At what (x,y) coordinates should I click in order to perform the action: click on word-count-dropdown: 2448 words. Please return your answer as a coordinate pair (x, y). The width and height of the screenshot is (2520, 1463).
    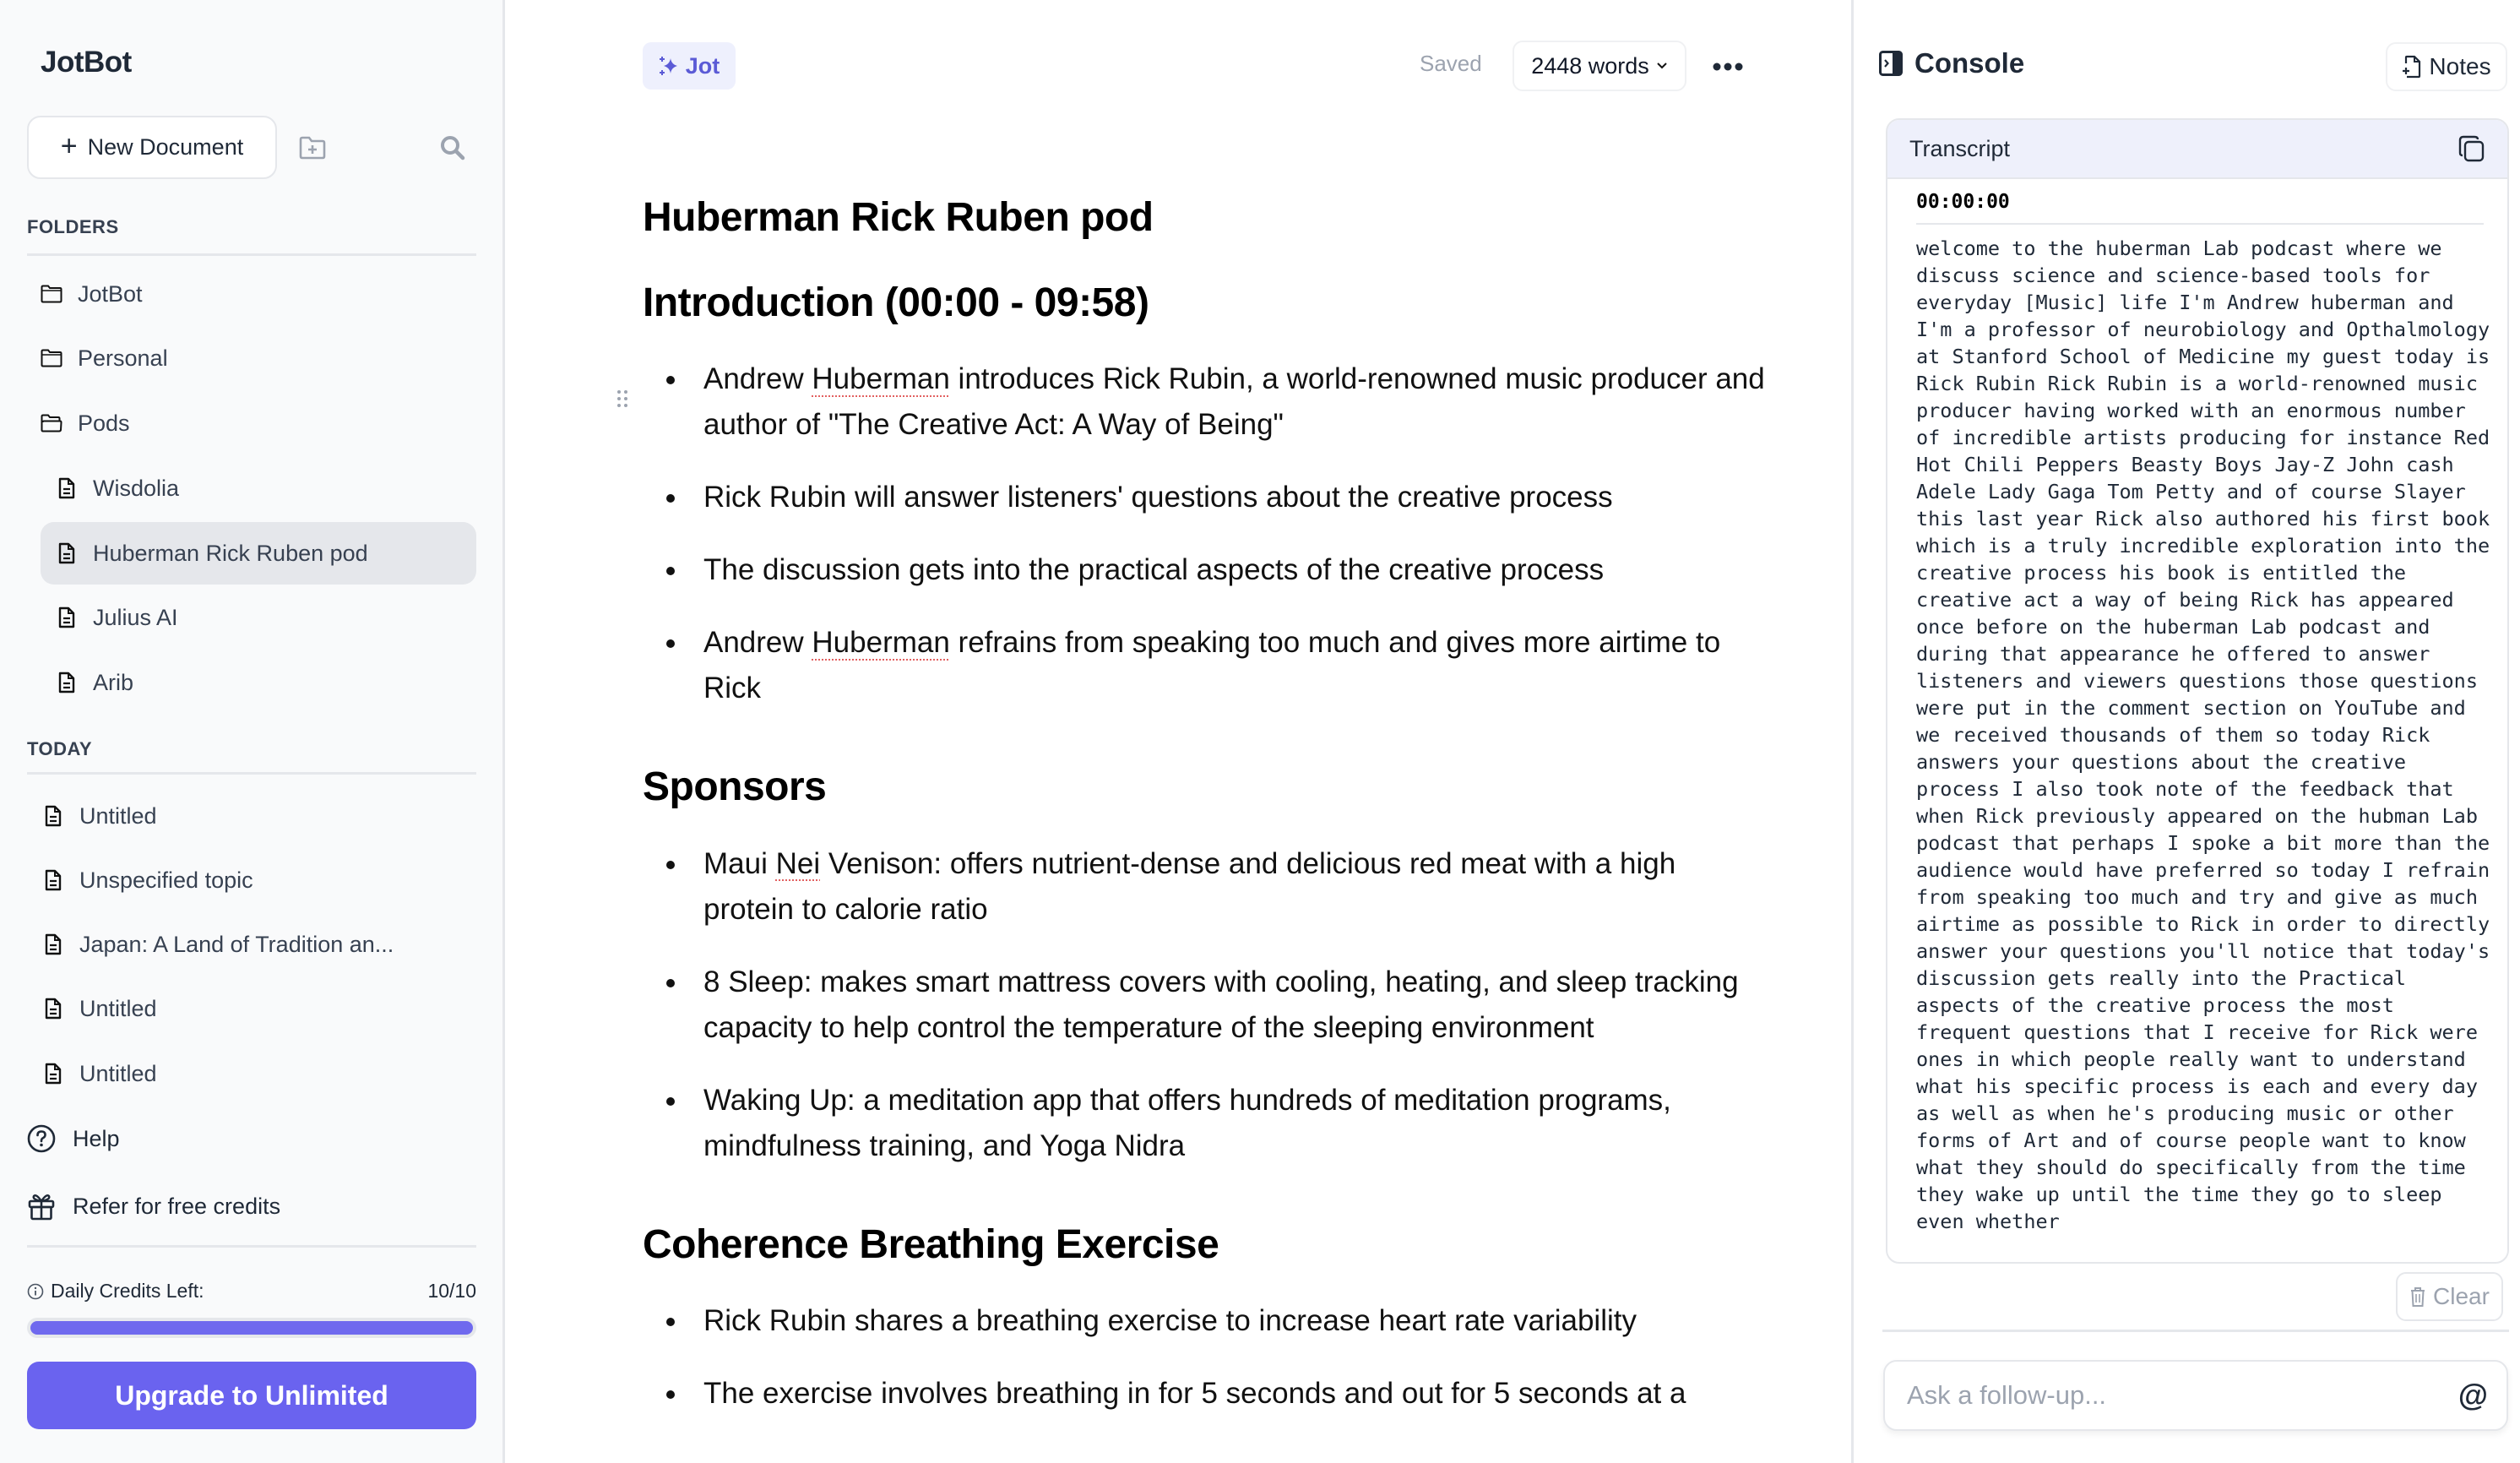
    Looking at the image, I should click on (1599, 66).